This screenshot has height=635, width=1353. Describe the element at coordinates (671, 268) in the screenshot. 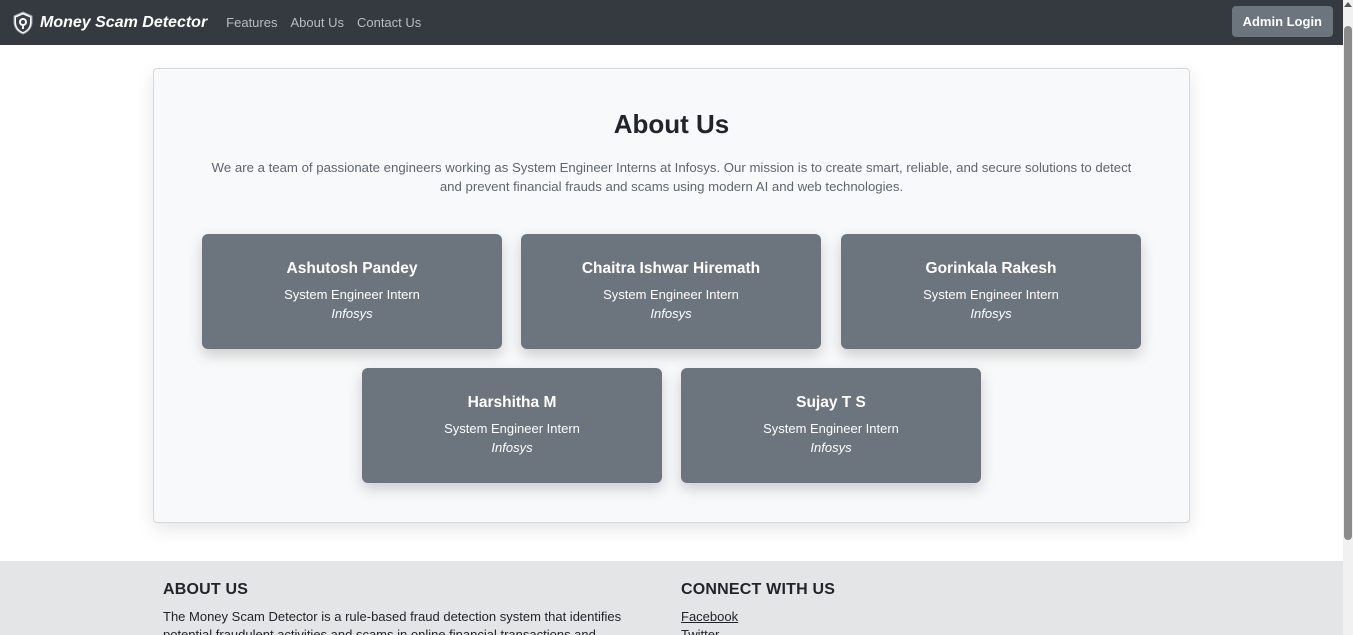

I see `member-name: Chaitra Ishwar Hiremath` at that location.